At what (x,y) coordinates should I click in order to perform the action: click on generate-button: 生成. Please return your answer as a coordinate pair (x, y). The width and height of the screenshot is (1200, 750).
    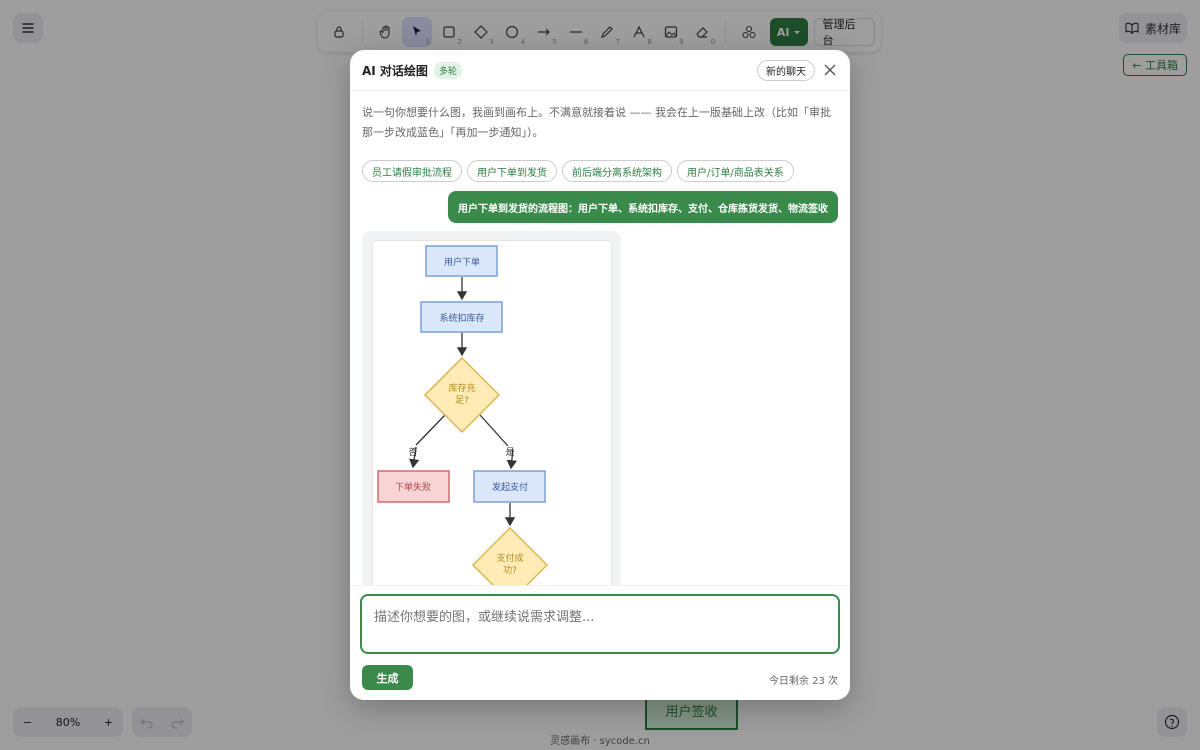
    Looking at the image, I should click on (387, 677).